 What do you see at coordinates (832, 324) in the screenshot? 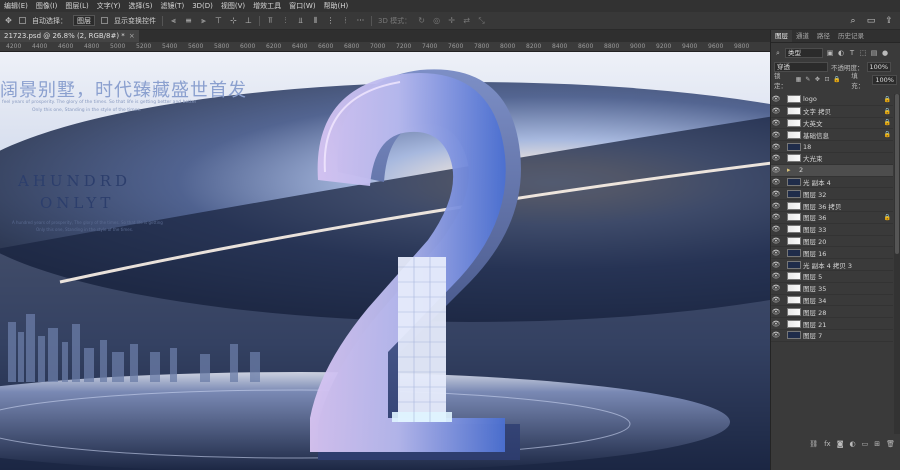
I see `layer-row: 👁 图层 21` at bounding box center [832, 324].